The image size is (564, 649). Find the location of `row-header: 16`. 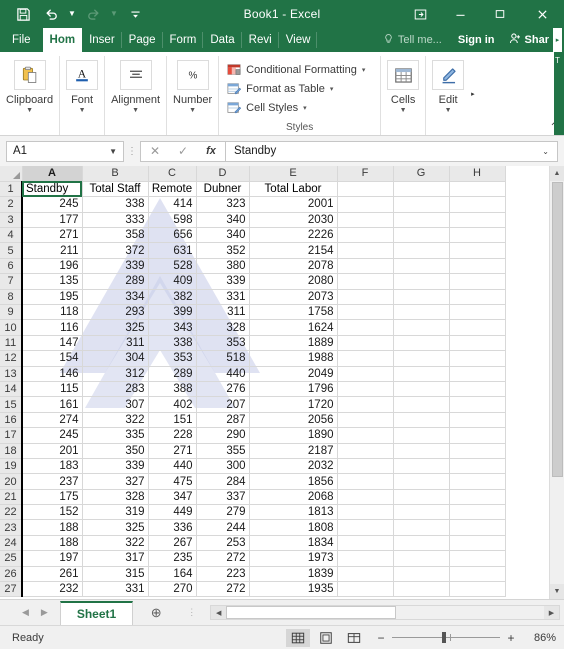

row-header: 16 is located at coordinates (11, 420).